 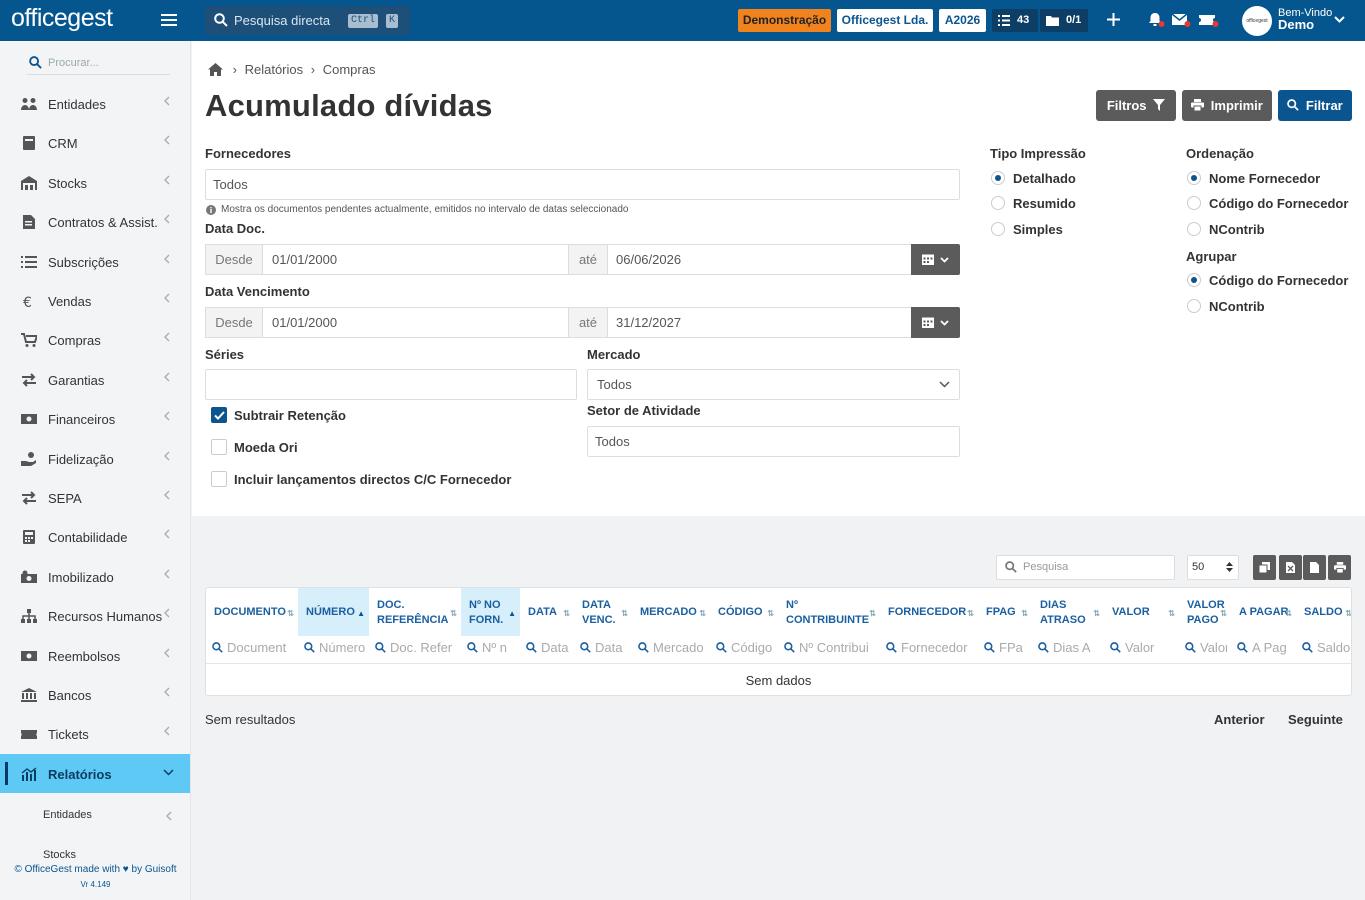 I want to click on logo: officegest, so click(x=62, y=18).